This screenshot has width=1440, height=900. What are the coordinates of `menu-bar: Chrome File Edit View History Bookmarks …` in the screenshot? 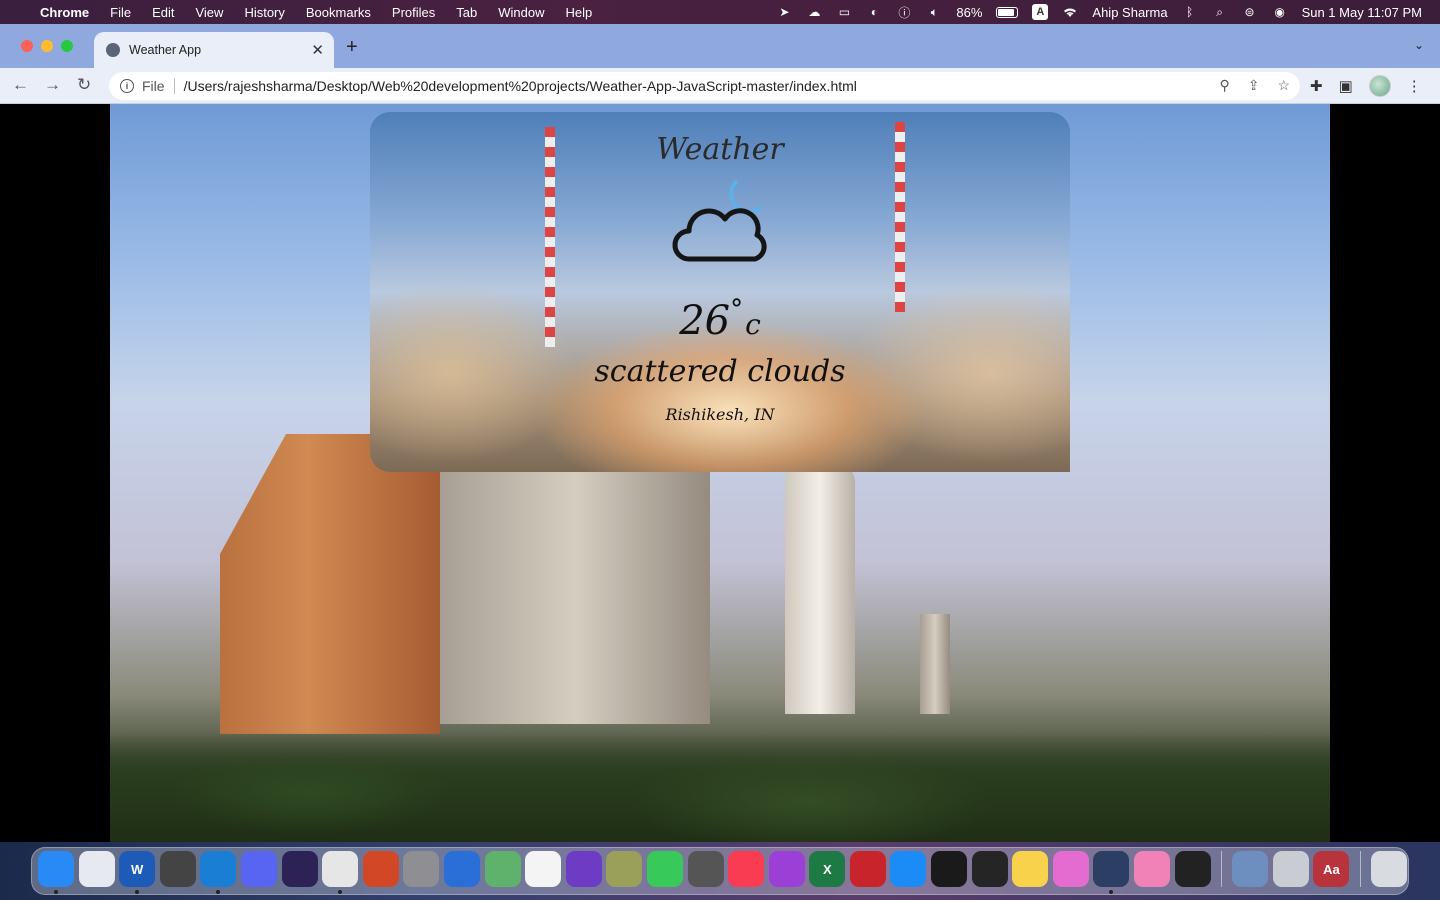 It's located at (720, 12).